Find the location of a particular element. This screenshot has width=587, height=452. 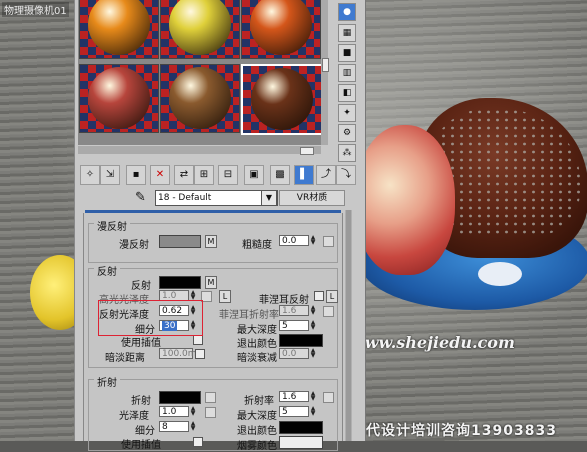

refract-exit-color-label: 退出颜色 is located at coordinates (257, 431).